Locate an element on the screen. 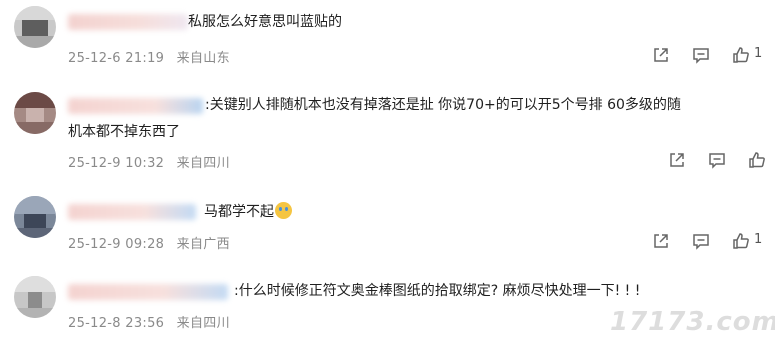  comment-text: :什么时候修正符文奥金棒图纸的拾取绑定? 麻烦尽快处理一下! ! ! is located at coordinates (437, 291).